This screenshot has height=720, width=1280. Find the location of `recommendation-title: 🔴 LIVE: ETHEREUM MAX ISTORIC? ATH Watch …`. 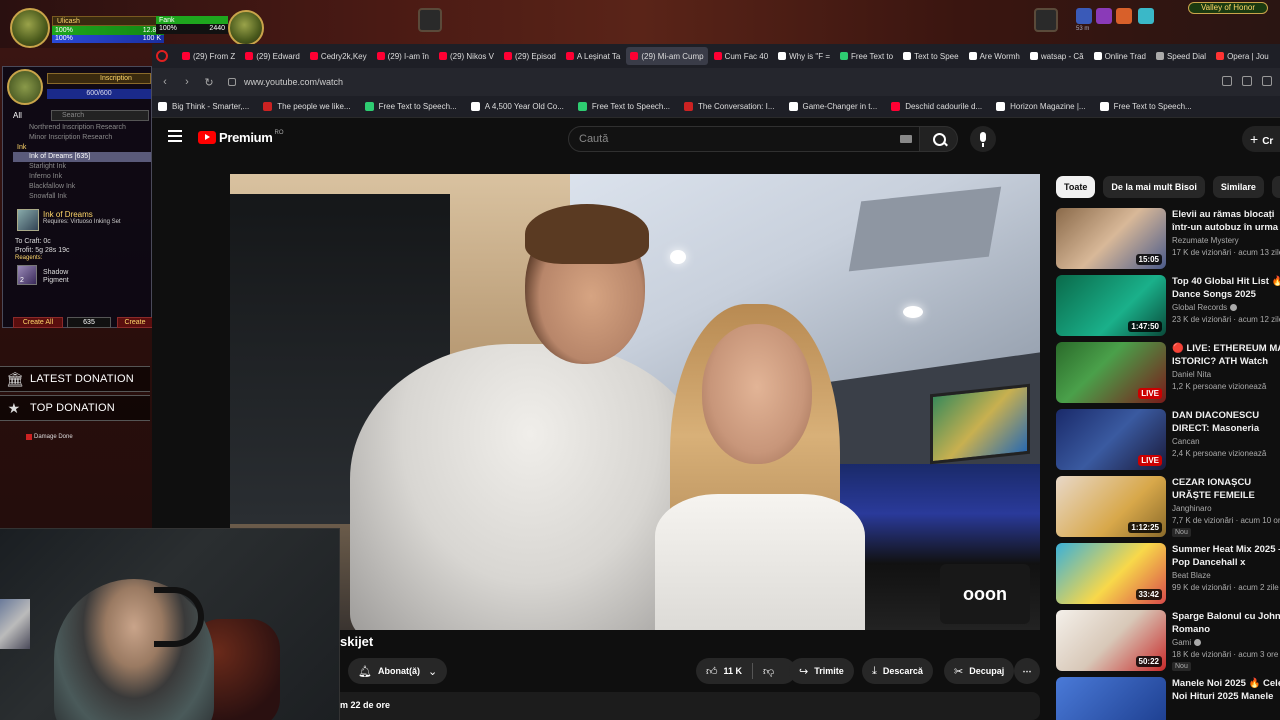

recommendation-title: 🔴 LIVE: ETHEREUM MAX ISTORIC? ATH Watch … is located at coordinates (1226, 355).